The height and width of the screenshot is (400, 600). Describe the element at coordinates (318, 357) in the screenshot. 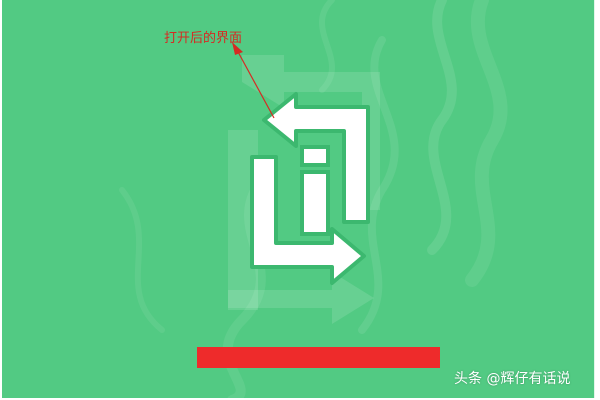

I see `redaction-bar` at that location.